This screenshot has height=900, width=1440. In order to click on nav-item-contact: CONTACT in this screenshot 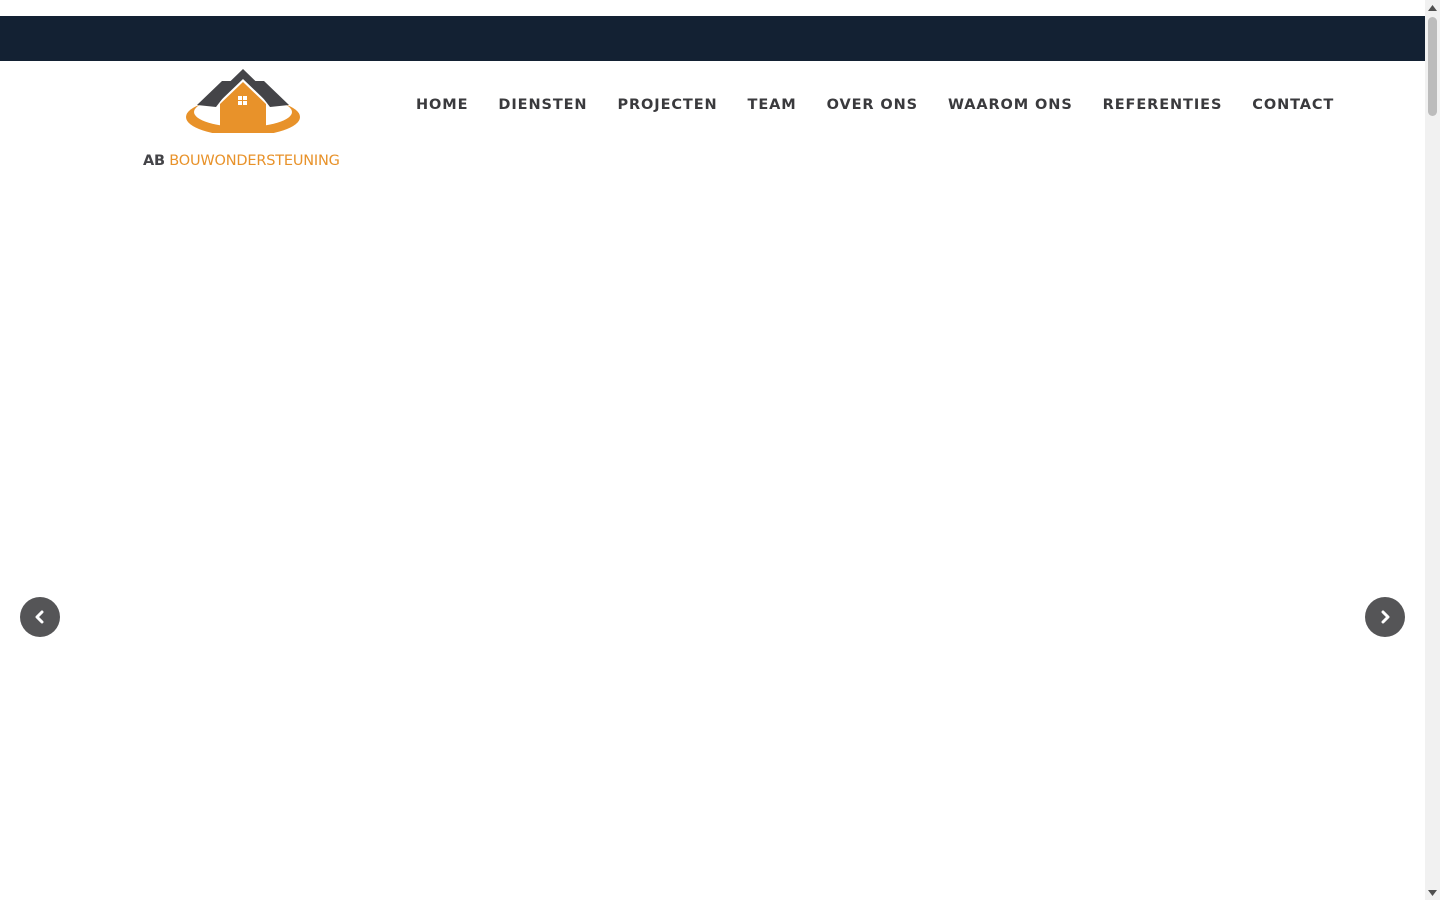, I will do `click(1293, 105)`.